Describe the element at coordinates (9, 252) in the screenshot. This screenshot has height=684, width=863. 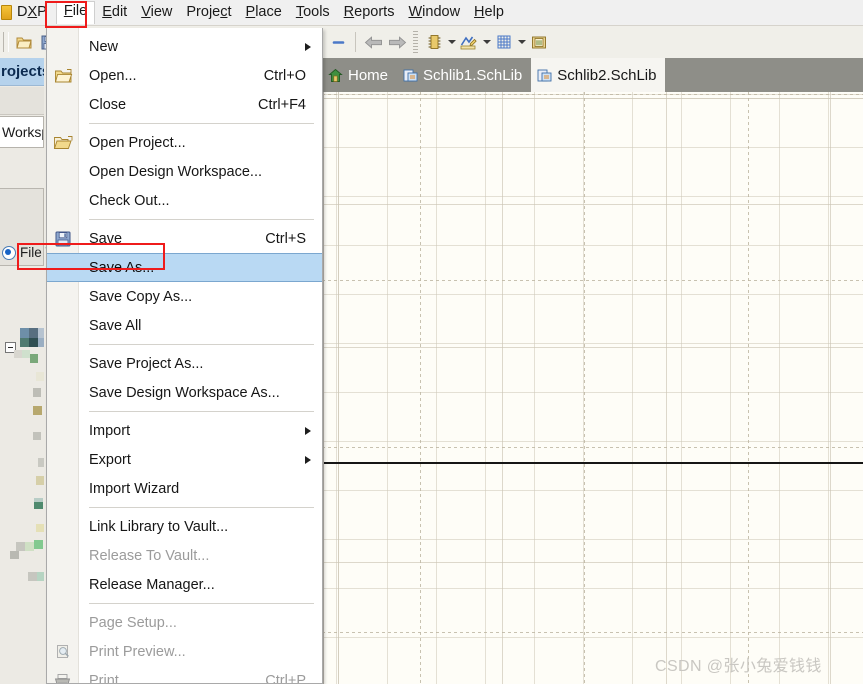
I see `file-view-radio-icon` at that location.